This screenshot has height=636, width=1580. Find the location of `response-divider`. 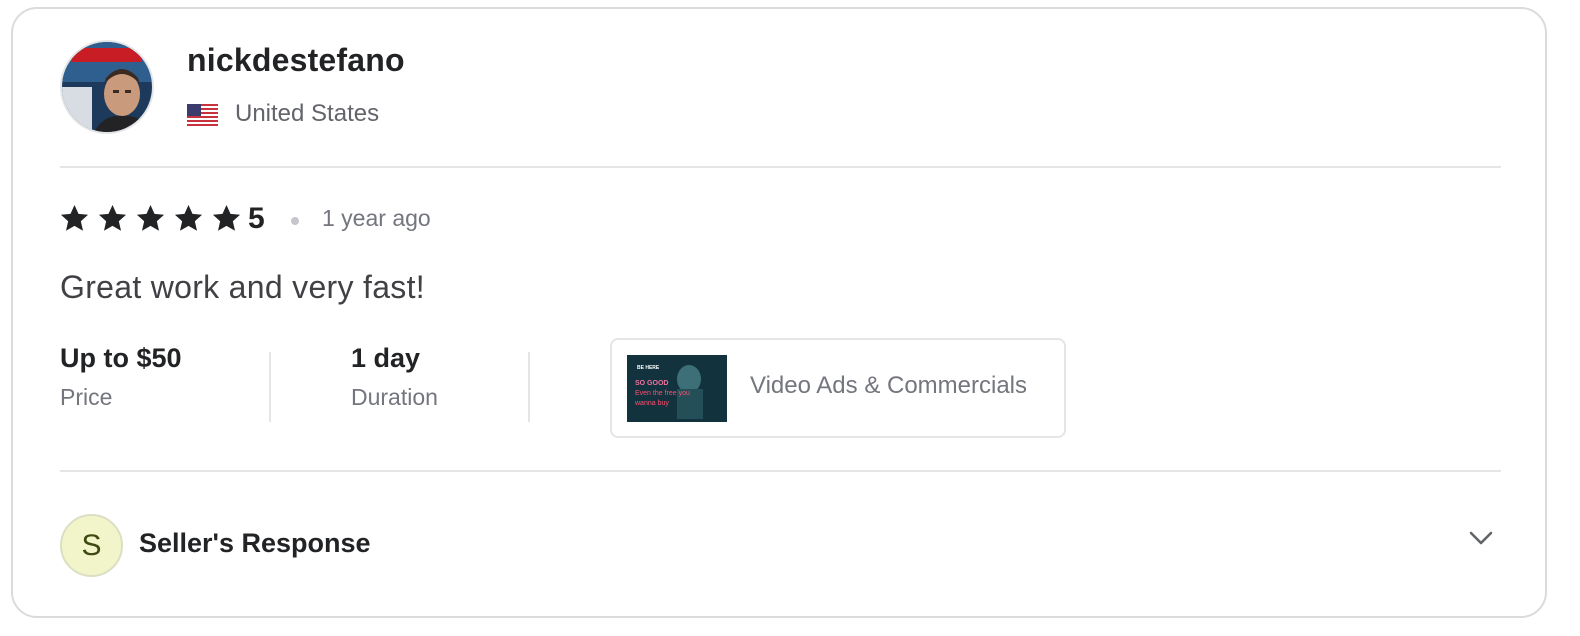

response-divider is located at coordinates (780, 471).